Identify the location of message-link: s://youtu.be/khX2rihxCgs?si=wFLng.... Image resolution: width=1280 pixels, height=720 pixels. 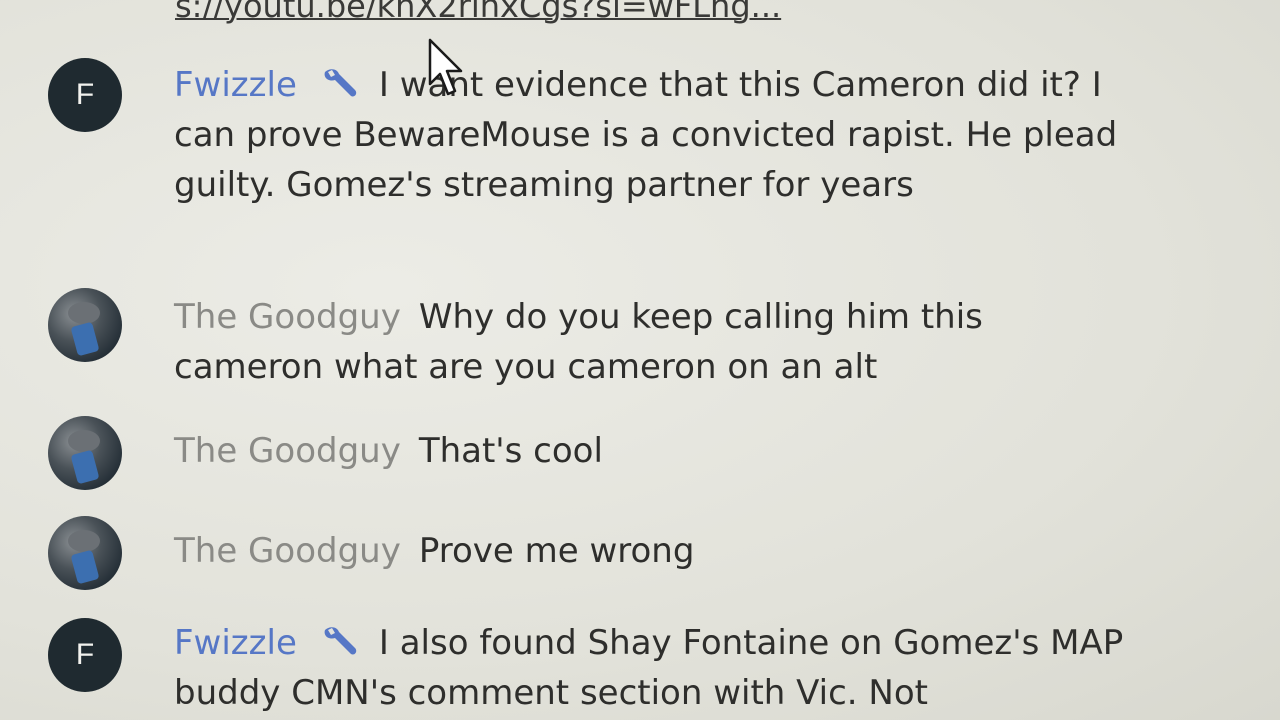
(478, 13).